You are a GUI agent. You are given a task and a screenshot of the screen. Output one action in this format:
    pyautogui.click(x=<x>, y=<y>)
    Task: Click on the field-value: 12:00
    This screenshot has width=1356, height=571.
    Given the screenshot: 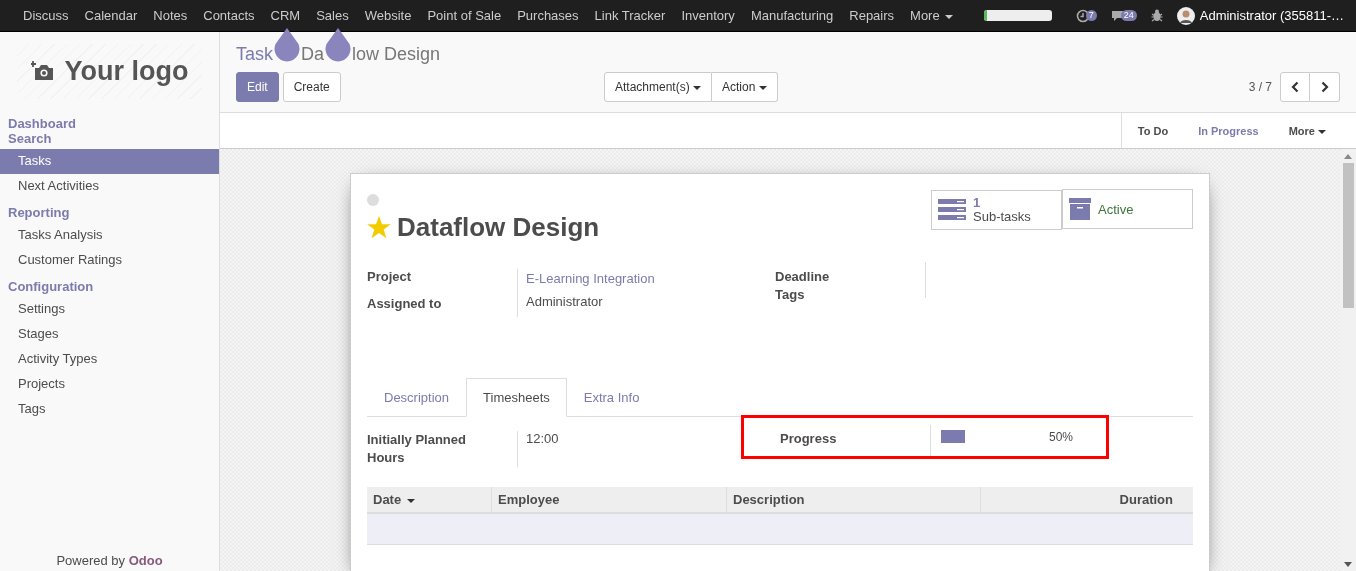 What is the action you would take?
    pyautogui.click(x=538, y=449)
    